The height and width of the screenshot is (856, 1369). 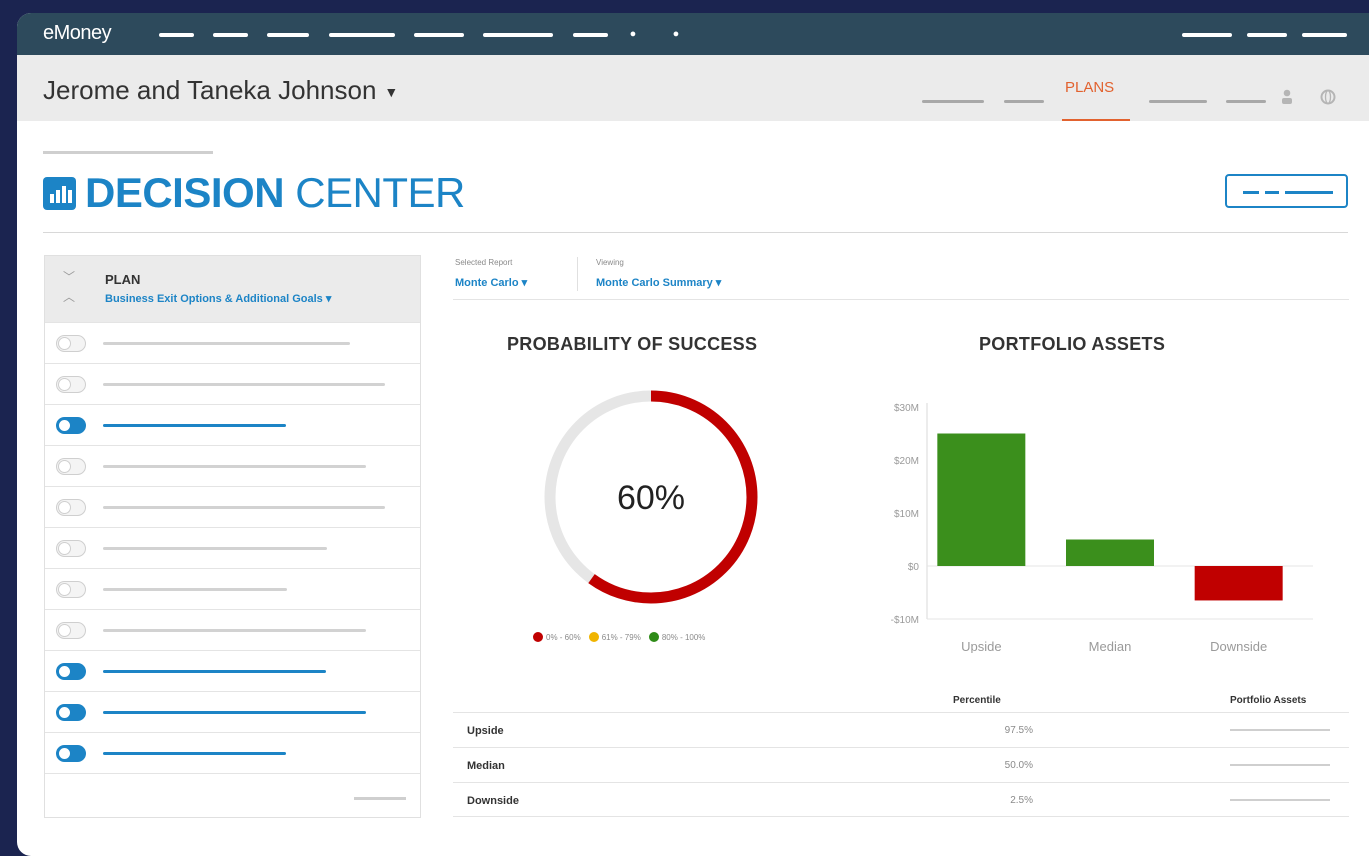 I want to click on y-tick-label: $20M, so click(x=906, y=461).